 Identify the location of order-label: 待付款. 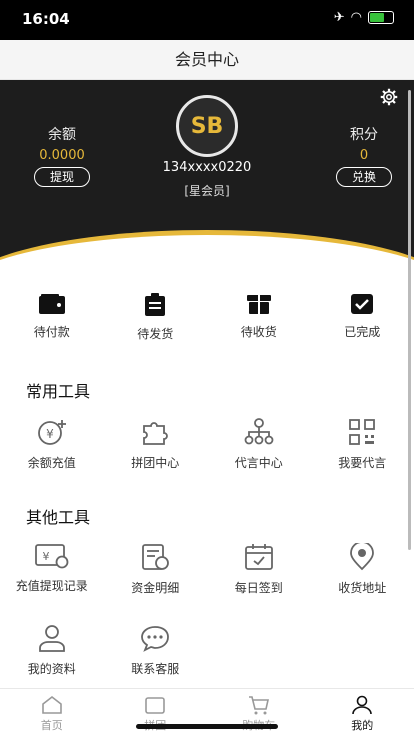
(51, 332).